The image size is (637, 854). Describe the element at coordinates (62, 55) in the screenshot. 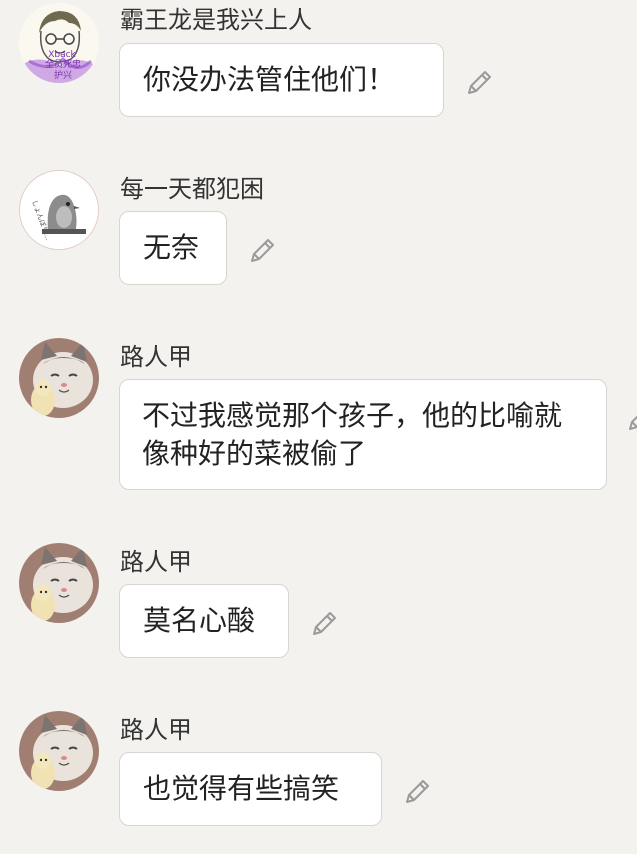

I see `avatar-text-1: Xback` at that location.